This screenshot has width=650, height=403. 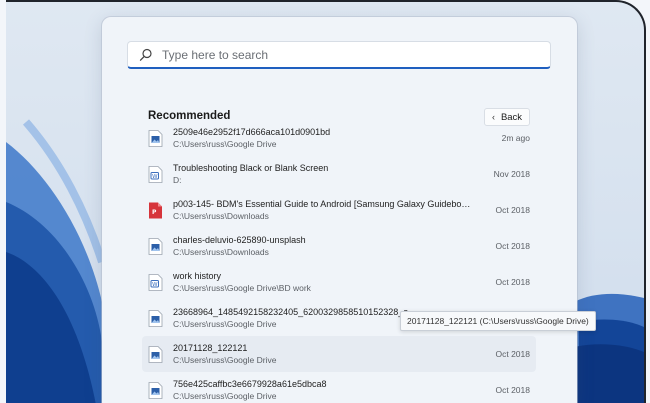 I want to click on svg-text: P, so click(x=154, y=212).